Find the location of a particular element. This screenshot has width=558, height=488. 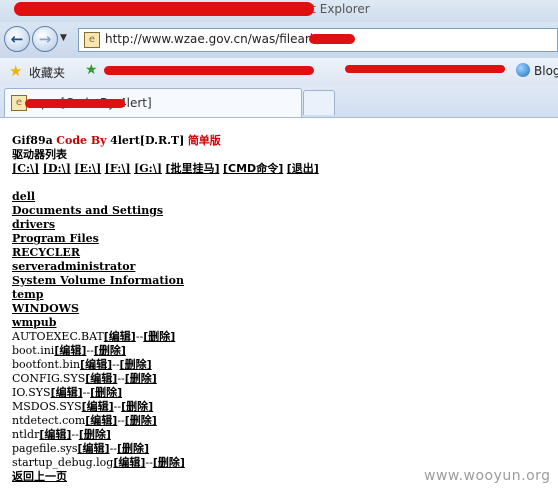

shell-header: Gif89a Code By 4lert[D.R.T] 简单版 is located at coordinates (116, 141).